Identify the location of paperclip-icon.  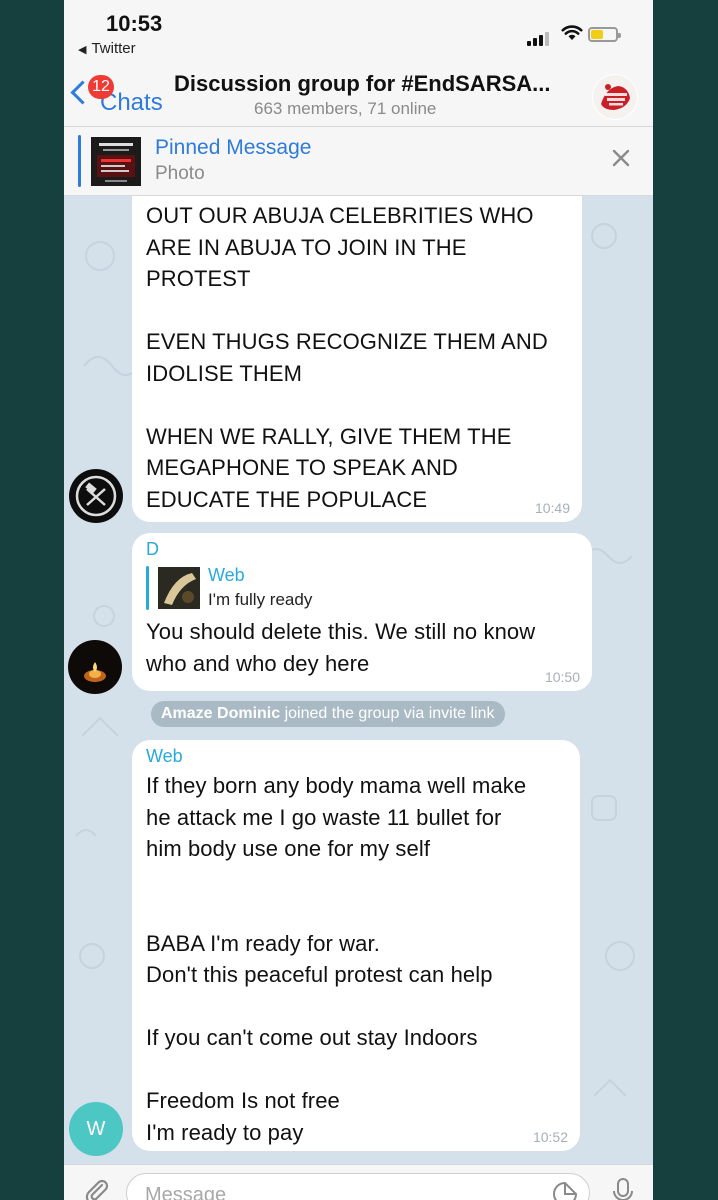
(96, 1188).